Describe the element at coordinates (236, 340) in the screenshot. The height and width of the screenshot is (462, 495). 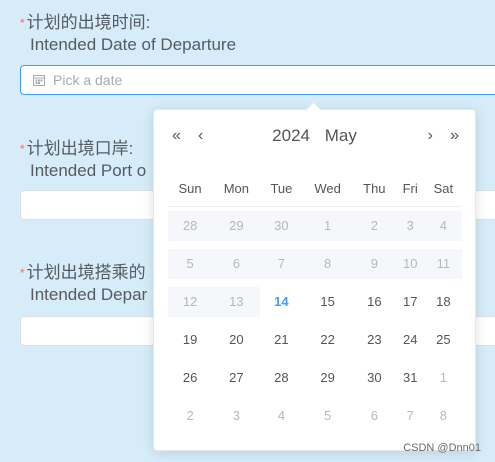
I see `calendar-day: 20` at that location.